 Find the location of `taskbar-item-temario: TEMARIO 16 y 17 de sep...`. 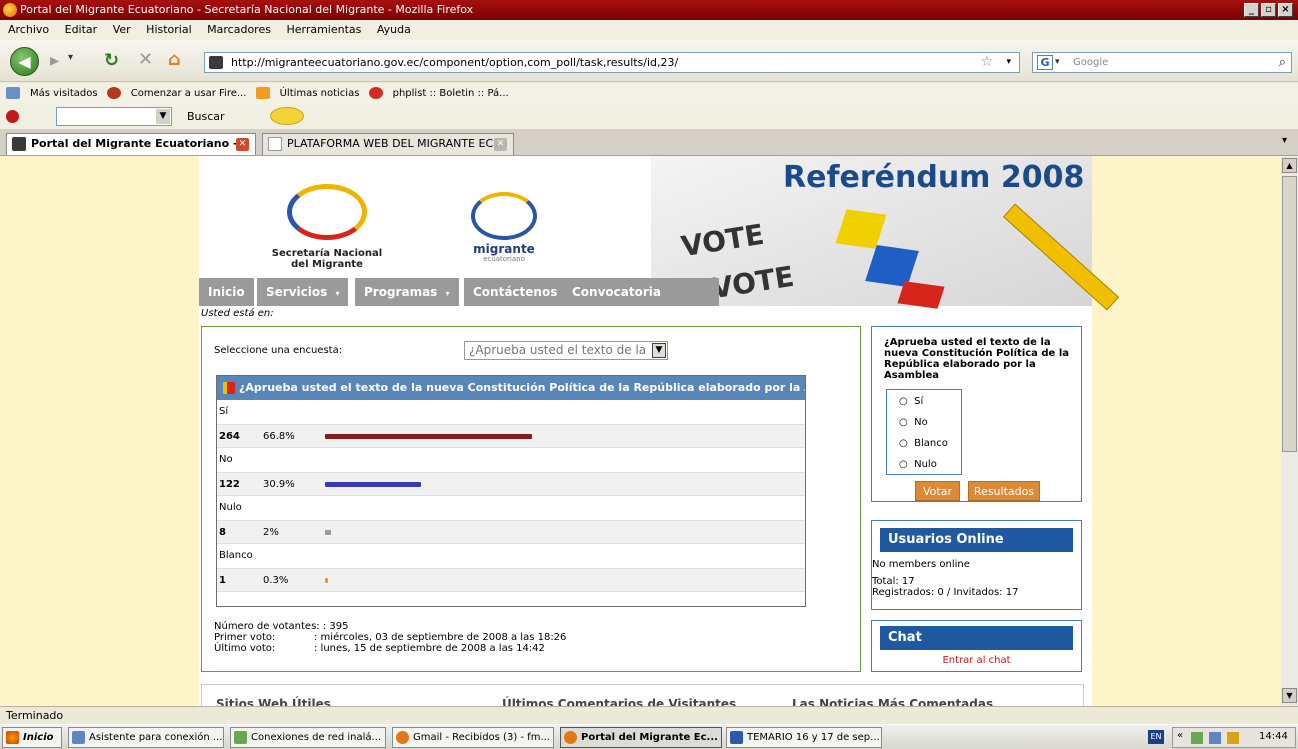

taskbar-item-temario: TEMARIO 16 y 17 de sep... is located at coordinates (804, 737).